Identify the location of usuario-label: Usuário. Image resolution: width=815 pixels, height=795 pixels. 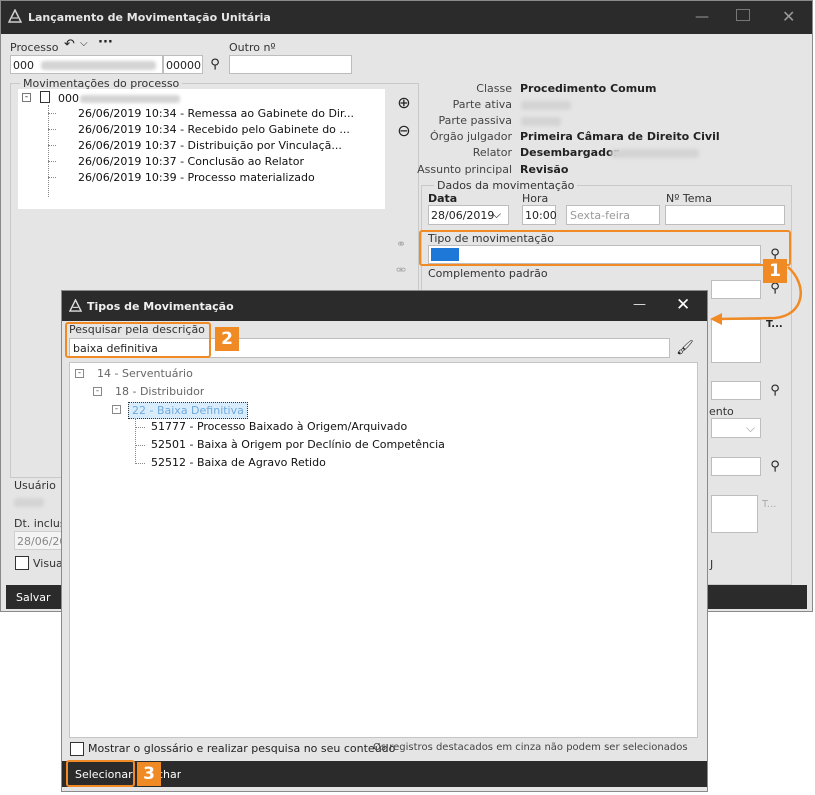
(35, 485).